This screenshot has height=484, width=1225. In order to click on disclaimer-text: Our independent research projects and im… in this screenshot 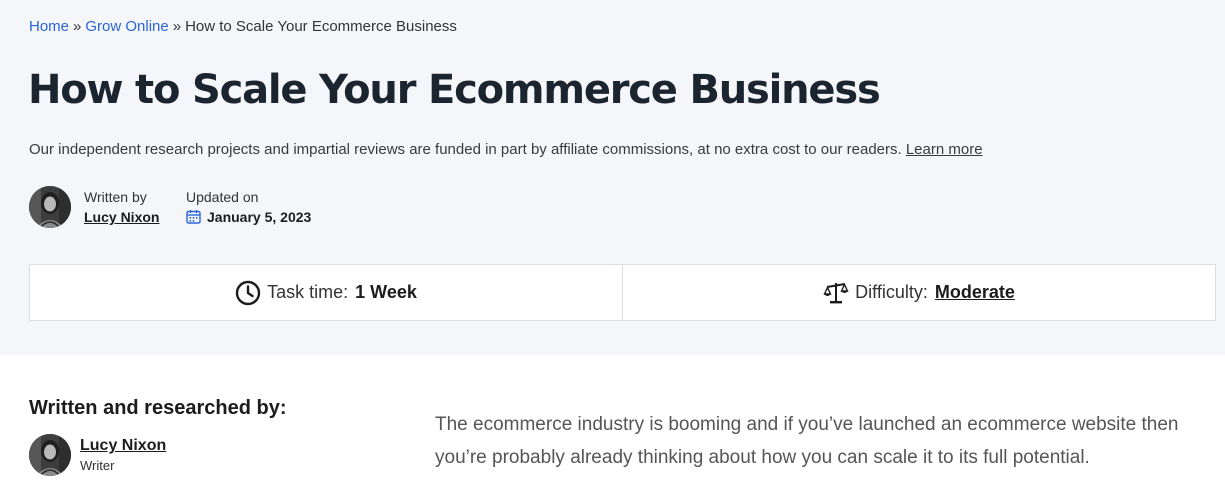, I will do `click(465, 149)`.